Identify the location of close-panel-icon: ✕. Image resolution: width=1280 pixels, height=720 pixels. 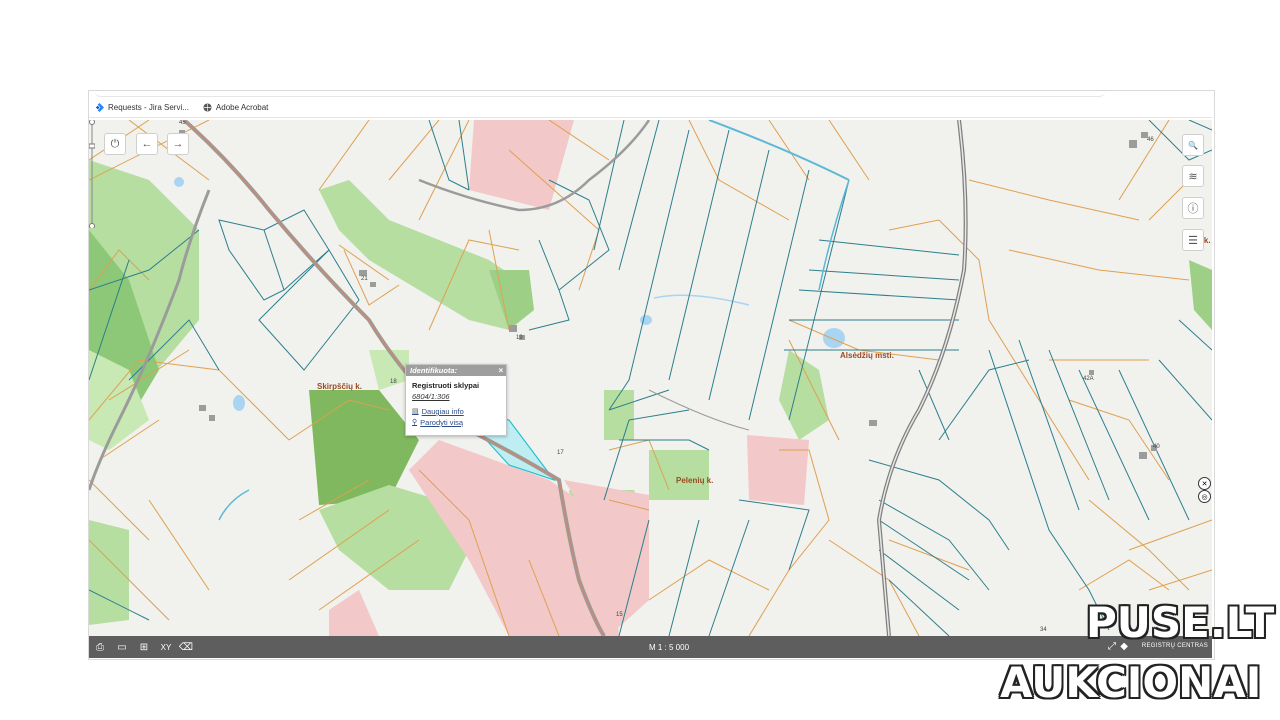
(1204, 483).